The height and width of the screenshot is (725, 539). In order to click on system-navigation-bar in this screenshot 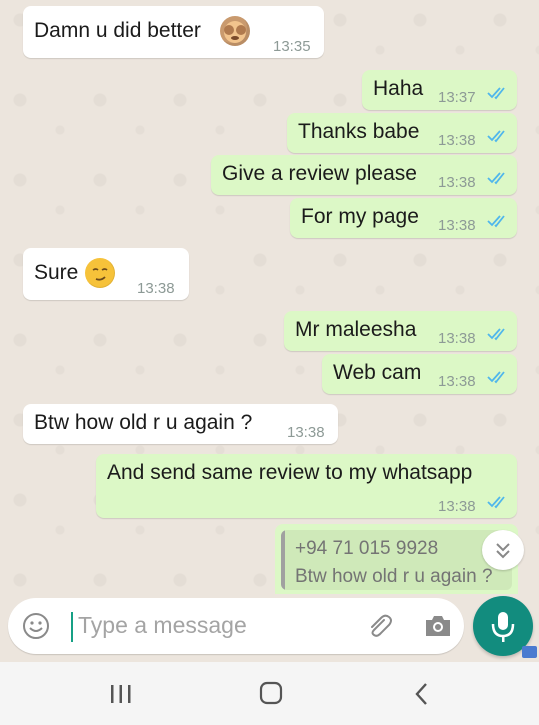, I will do `click(269, 693)`.